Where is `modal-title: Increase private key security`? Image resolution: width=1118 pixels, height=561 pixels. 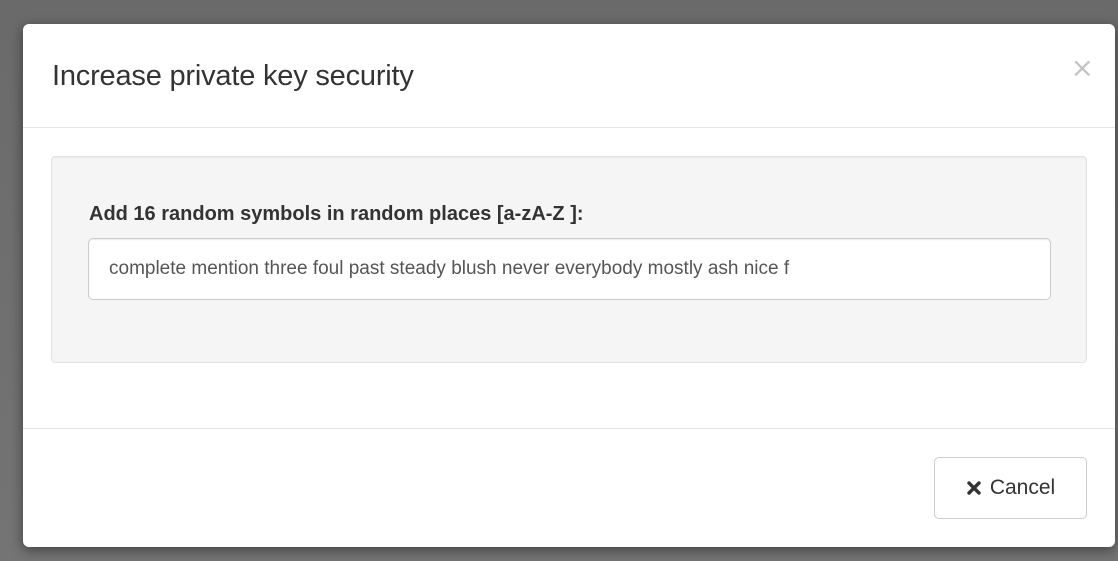
modal-title: Increase private key security is located at coordinates (233, 76).